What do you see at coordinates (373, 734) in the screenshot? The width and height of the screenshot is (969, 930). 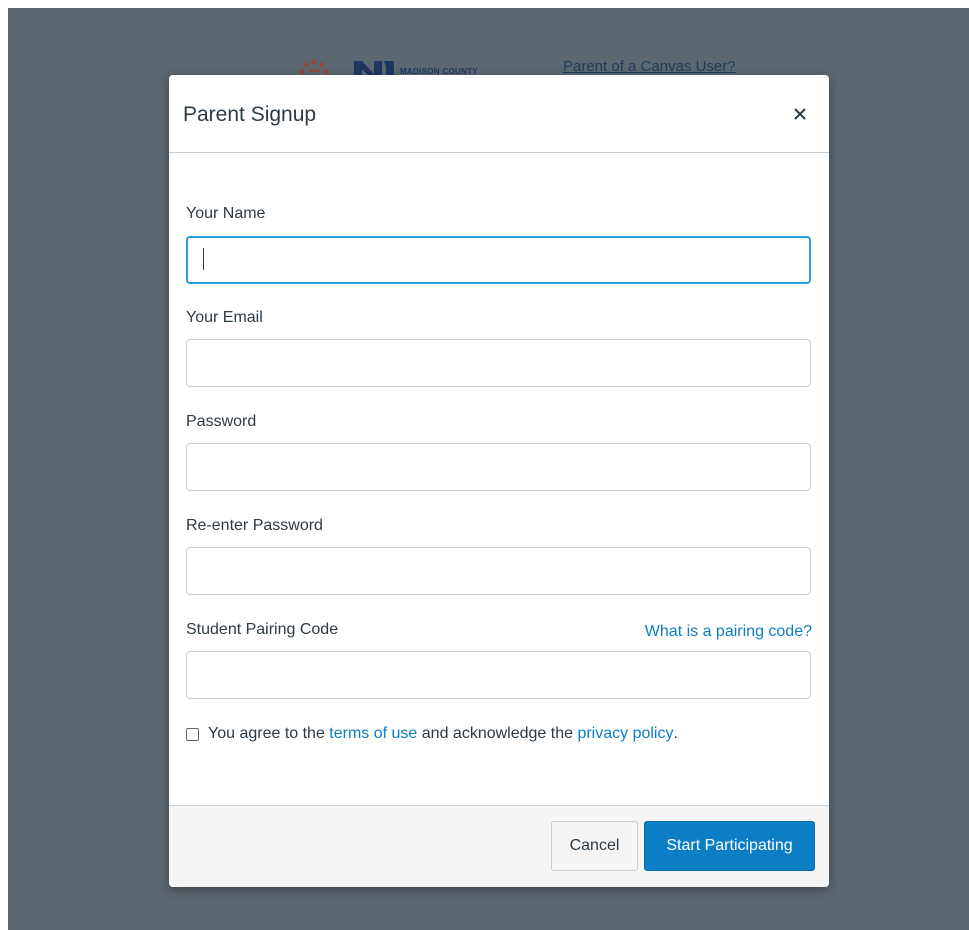 I see `terms-of-use-link: terms of use` at bounding box center [373, 734].